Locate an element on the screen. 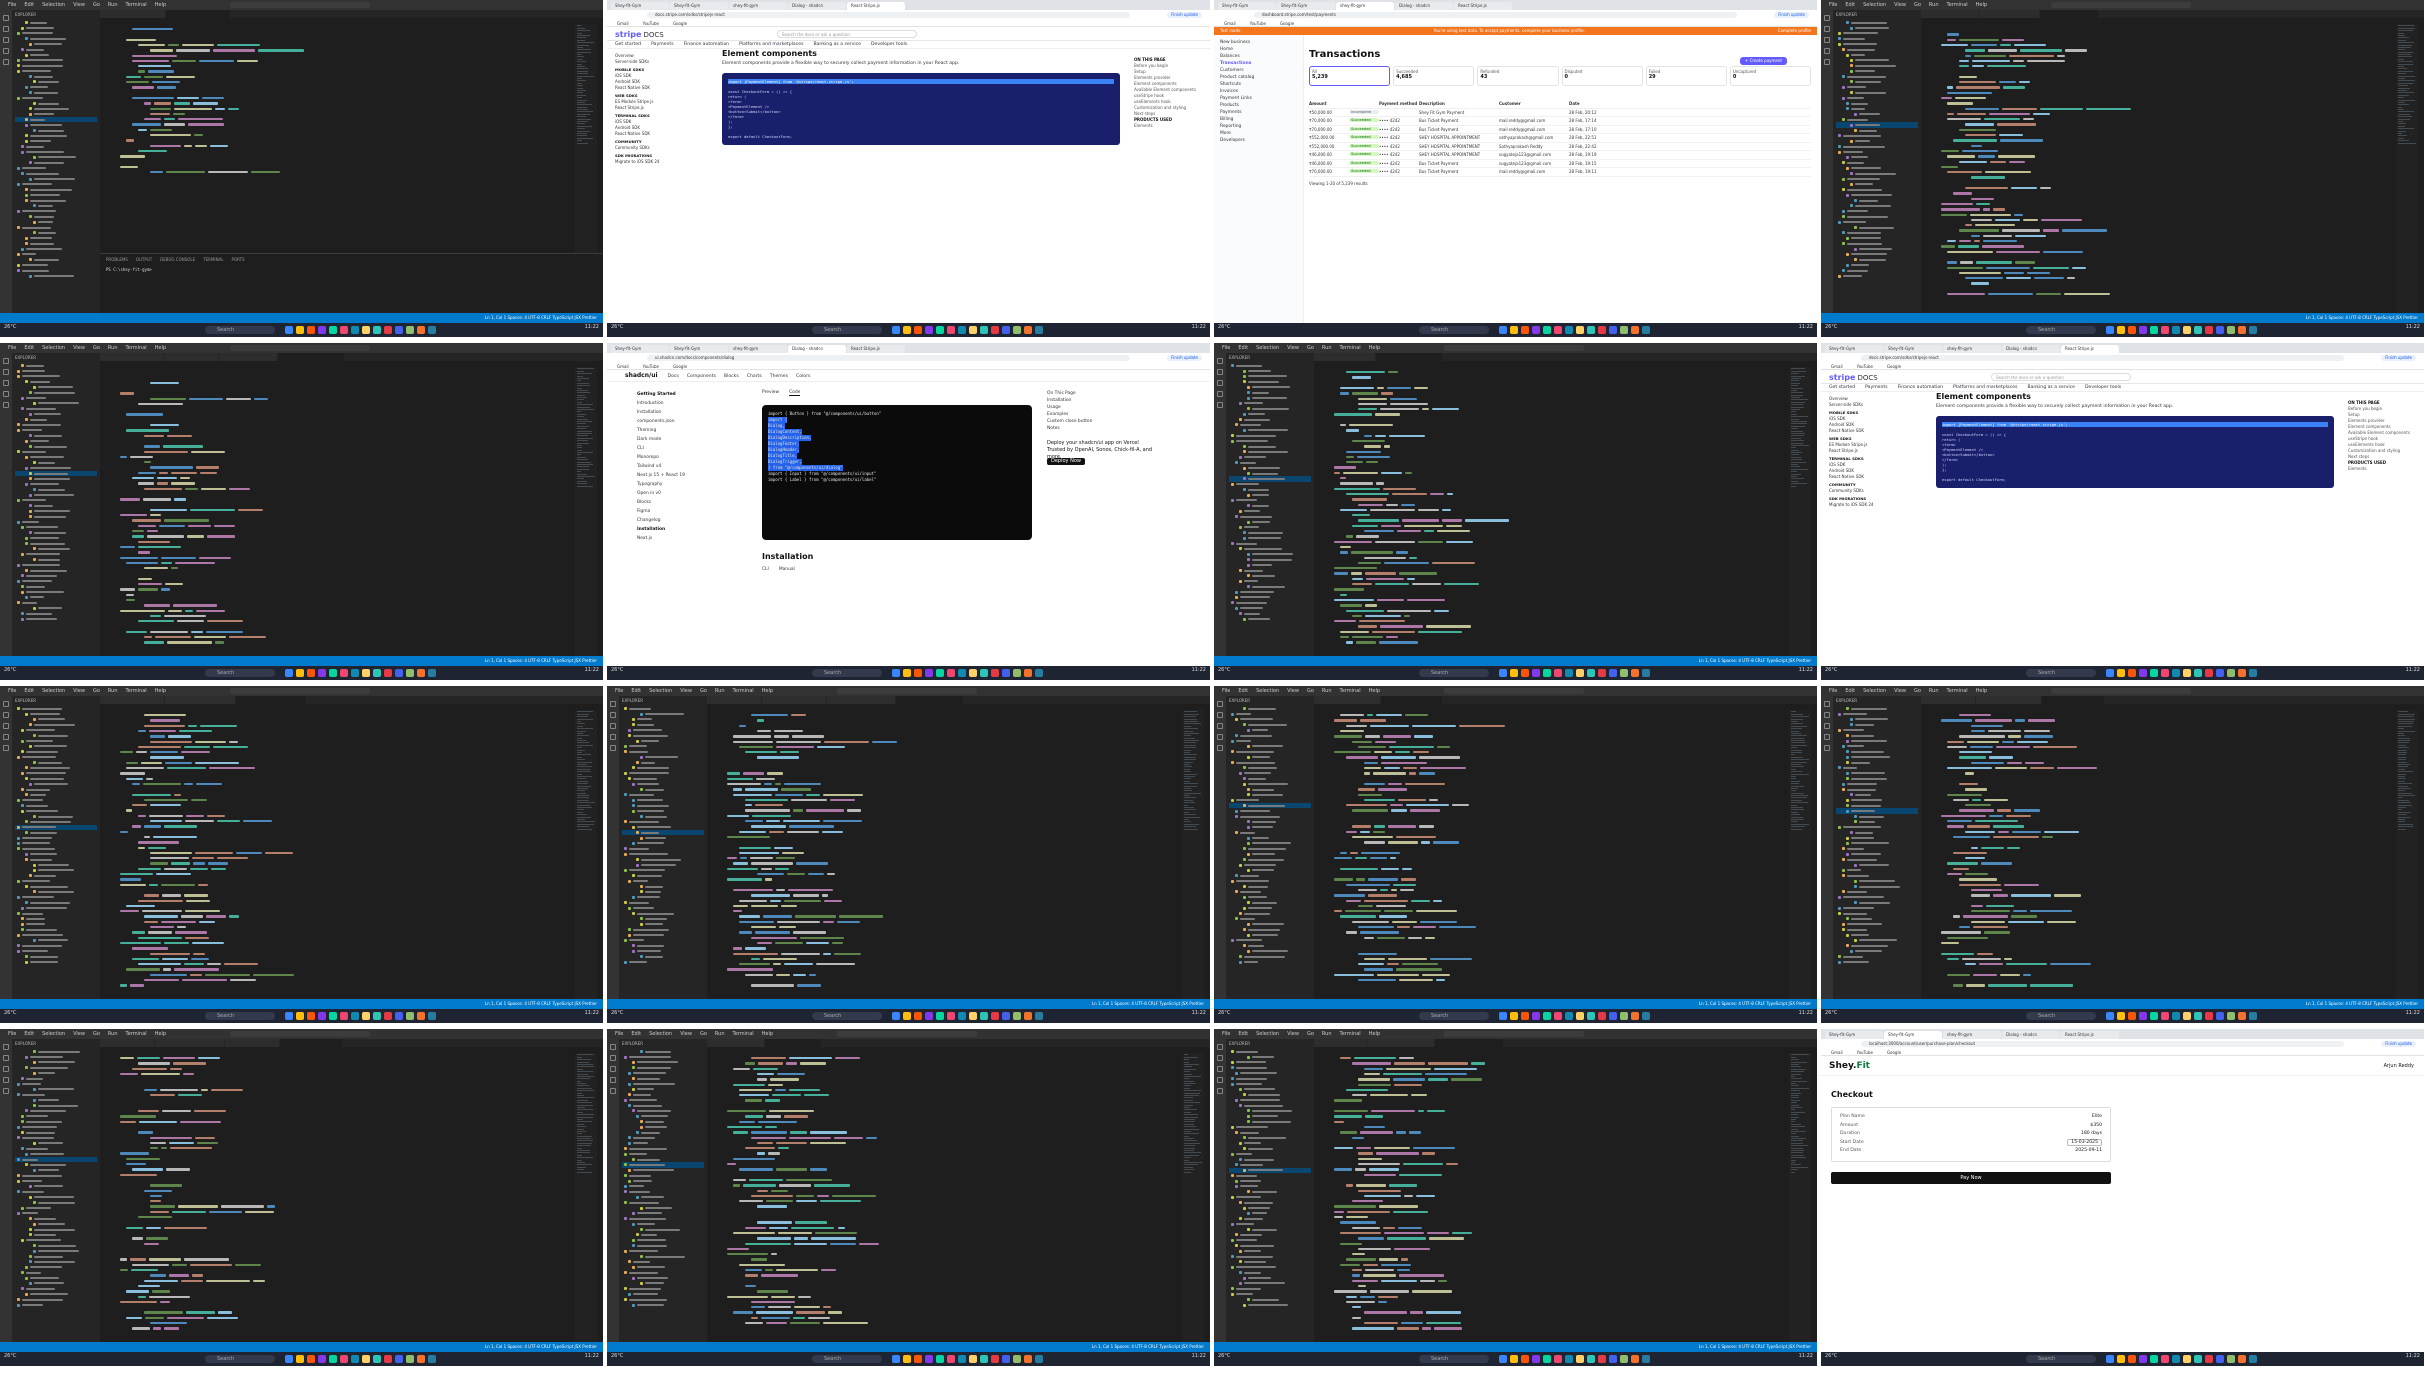 Image resolution: width=2425 pixels, height=1373 pixels. docs-sidebar-item: Server-side SDKs is located at coordinates (662, 62).